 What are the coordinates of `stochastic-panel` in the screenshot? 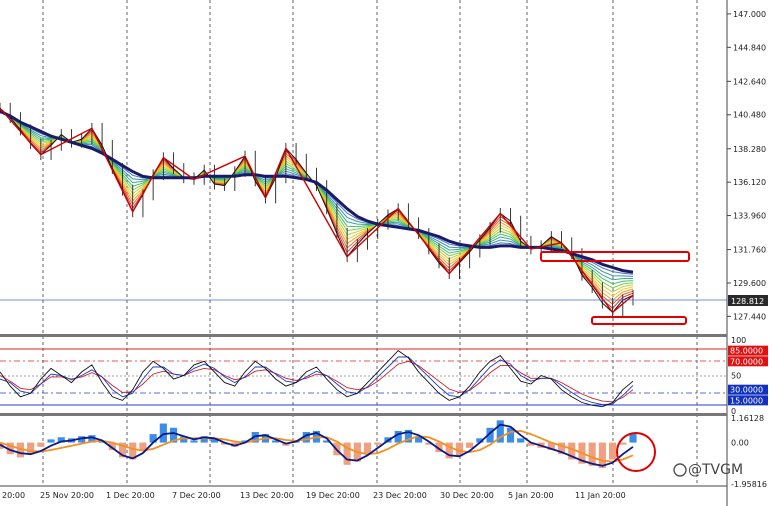 It's located at (363, 378).